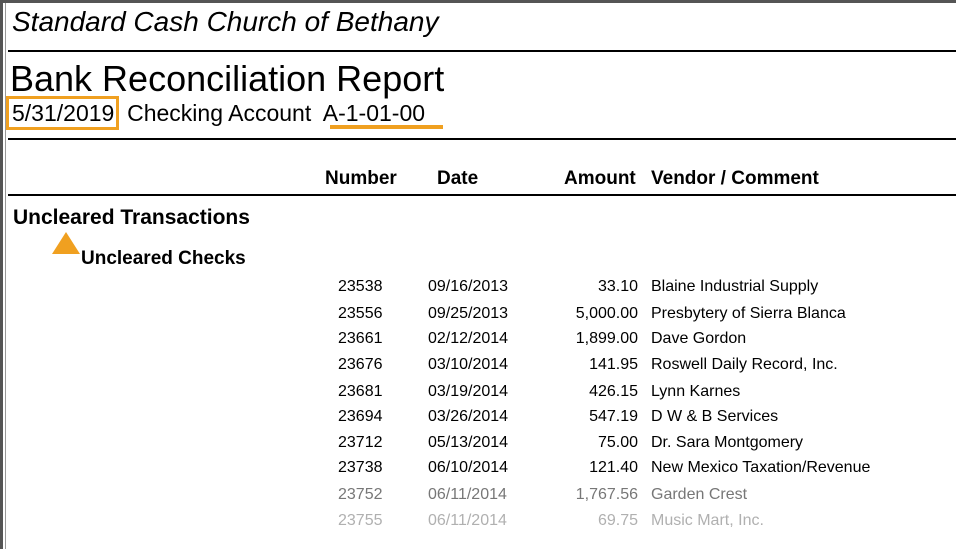  Describe the element at coordinates (360, 286) in the screenshot. I see `check-number: 23538` at that location.